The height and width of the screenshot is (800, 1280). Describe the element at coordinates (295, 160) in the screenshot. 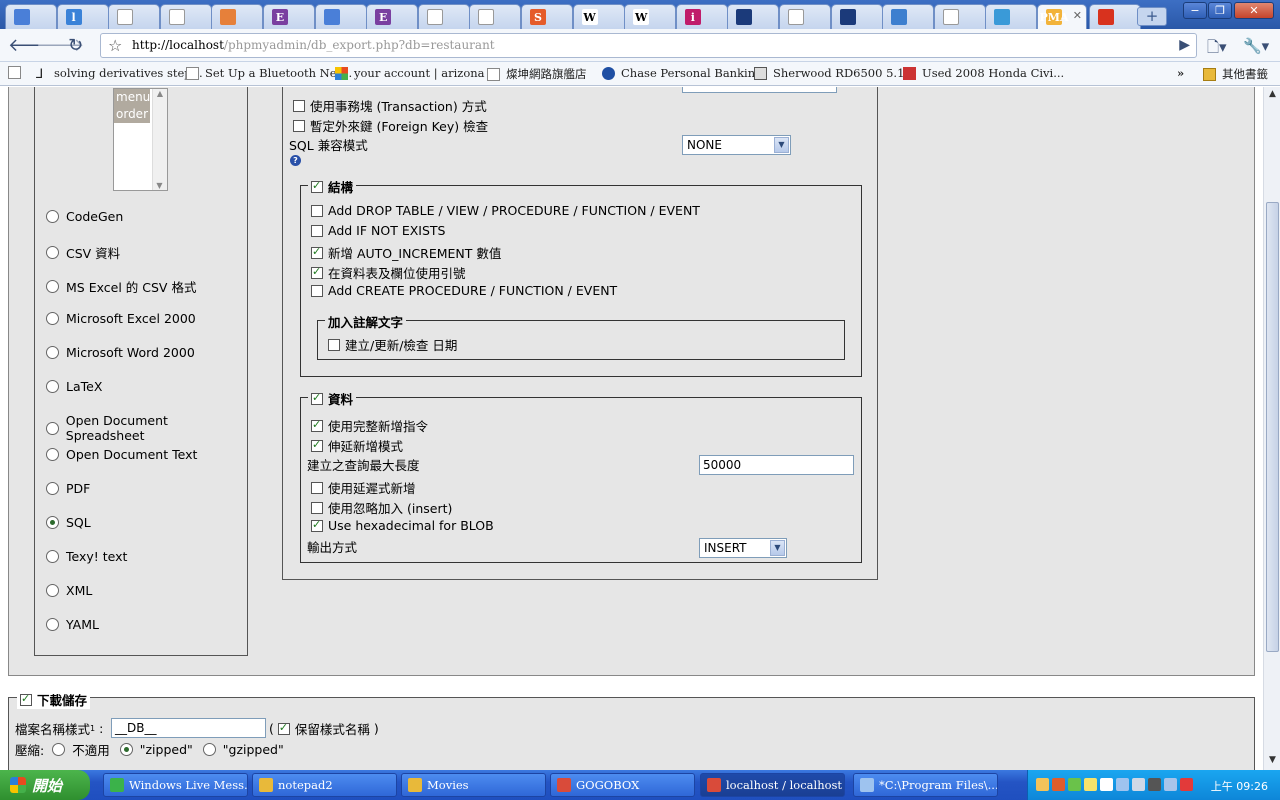

I see `help-icon: ?` at that location.